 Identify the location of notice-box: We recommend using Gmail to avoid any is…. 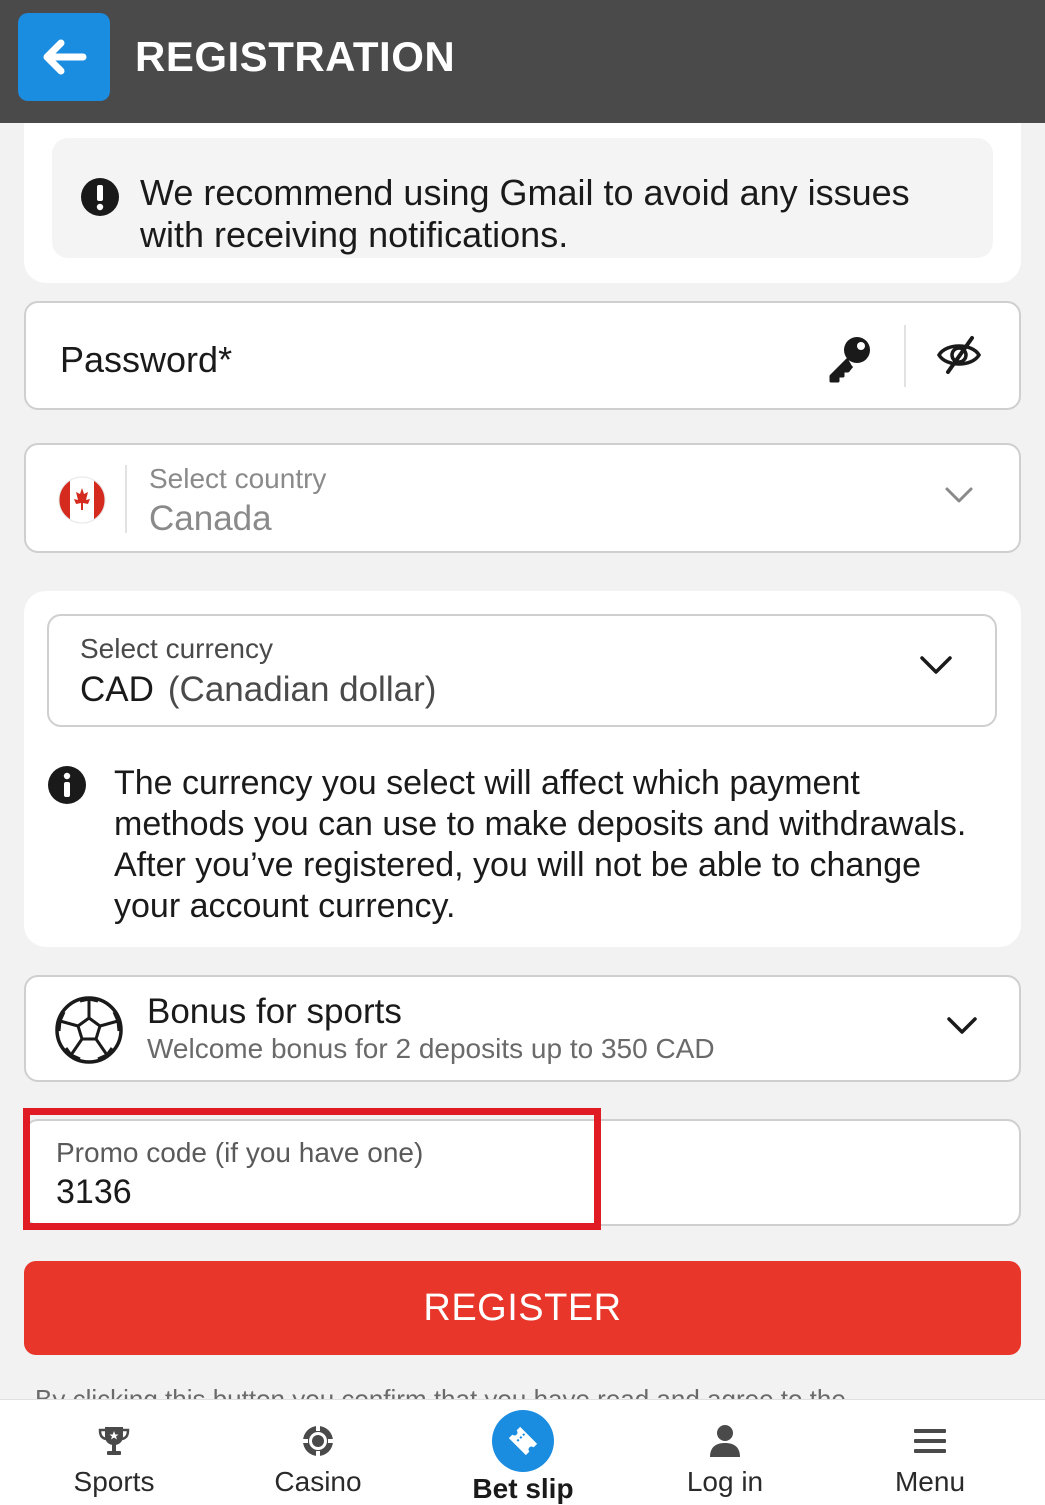
(522, 198).